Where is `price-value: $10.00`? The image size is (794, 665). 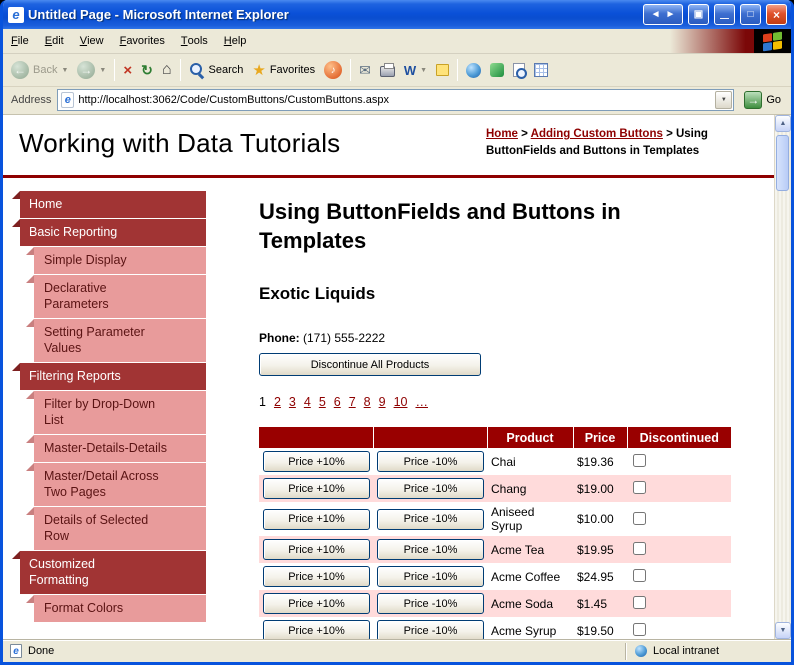
price-value: $10.00 is located at coordinates (600, 519).